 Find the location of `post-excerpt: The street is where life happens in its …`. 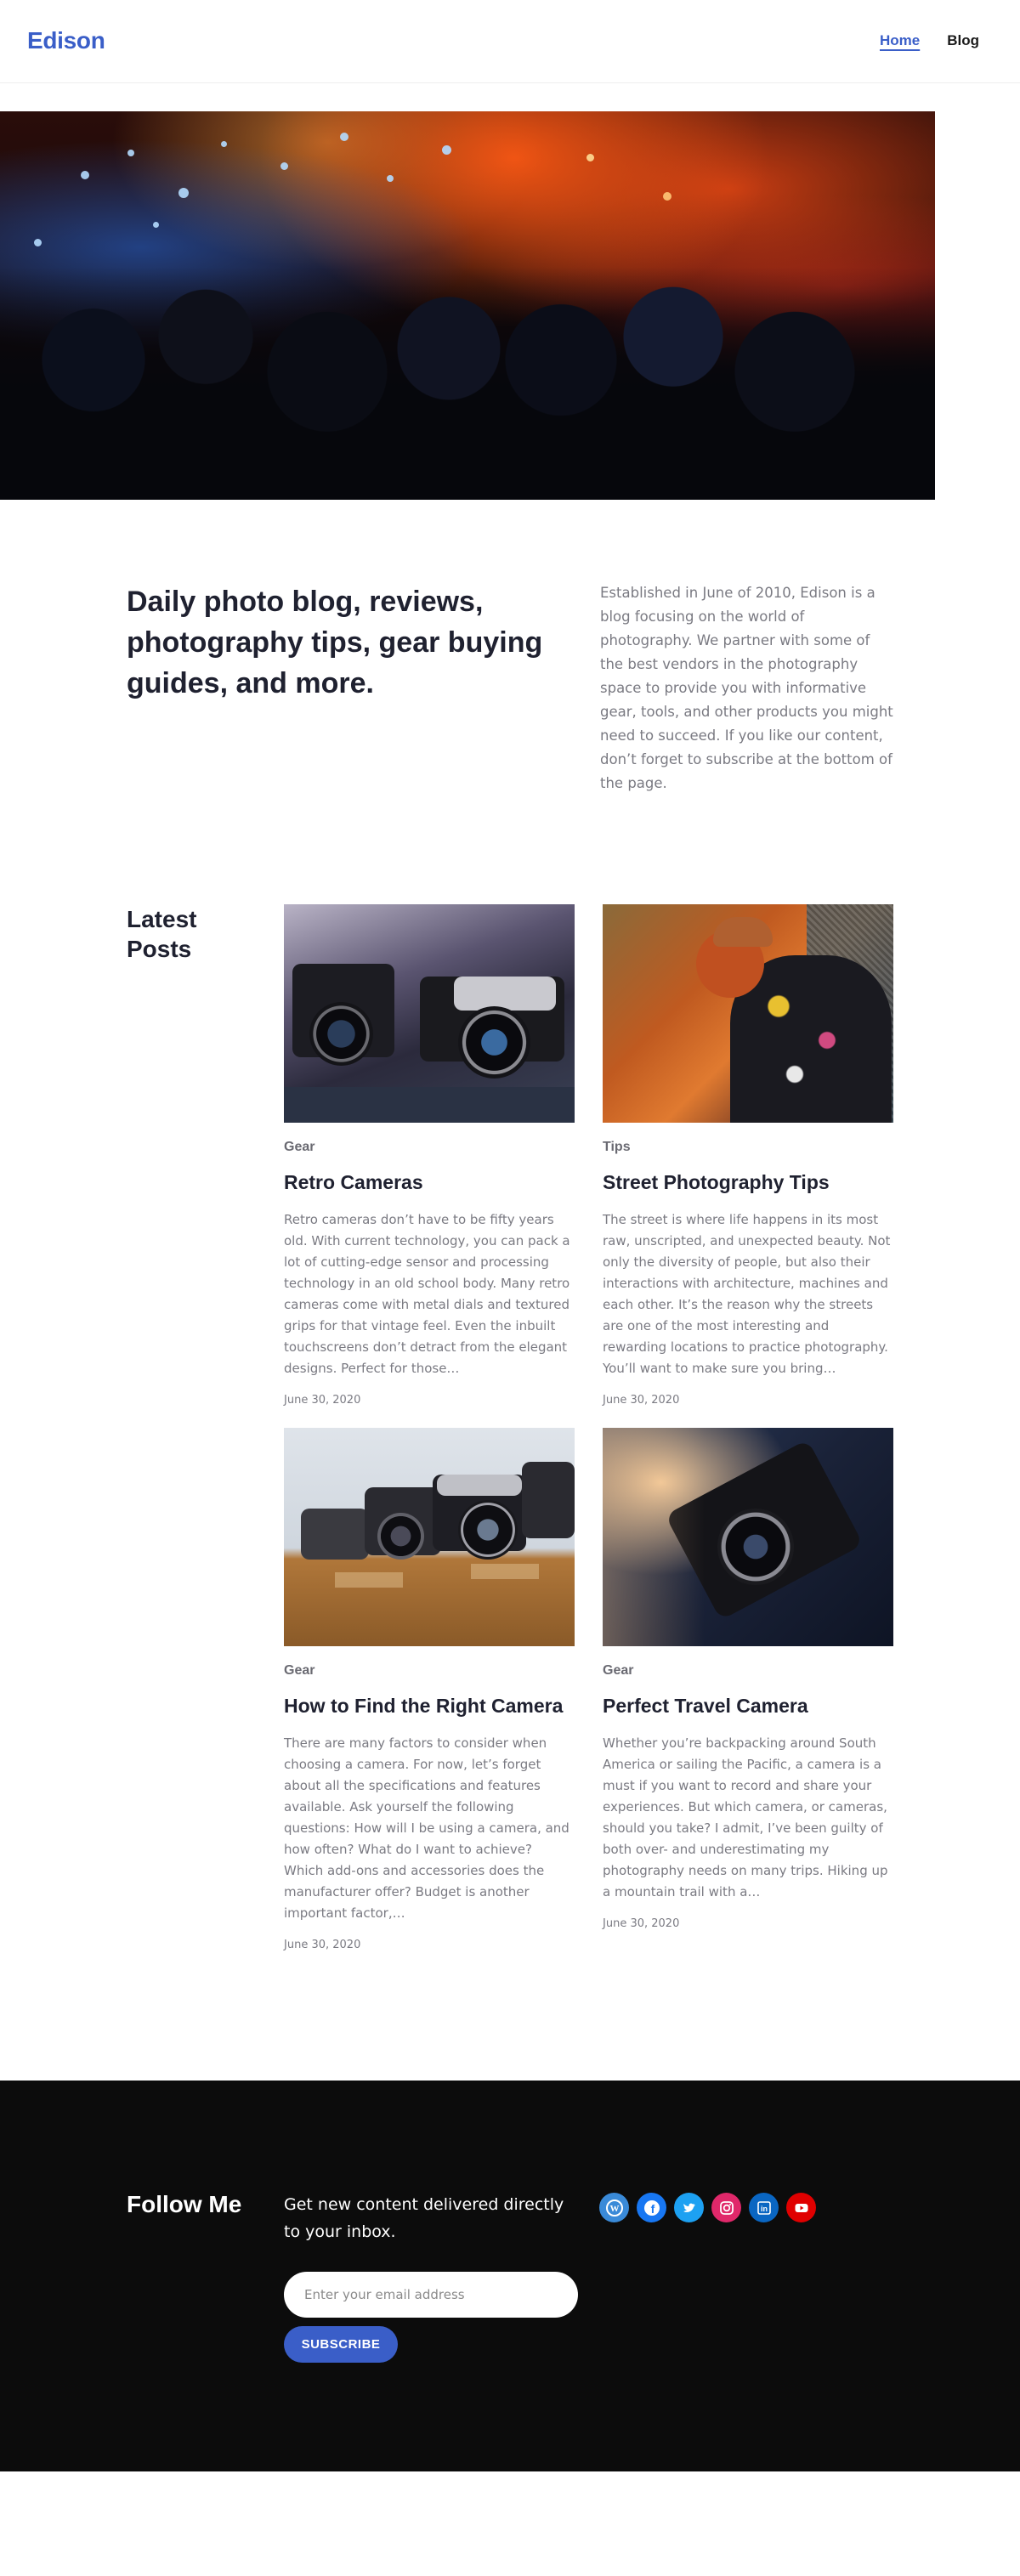

post-excerpt: The street is where life happens in its … is located at coordinates (747, 1294).